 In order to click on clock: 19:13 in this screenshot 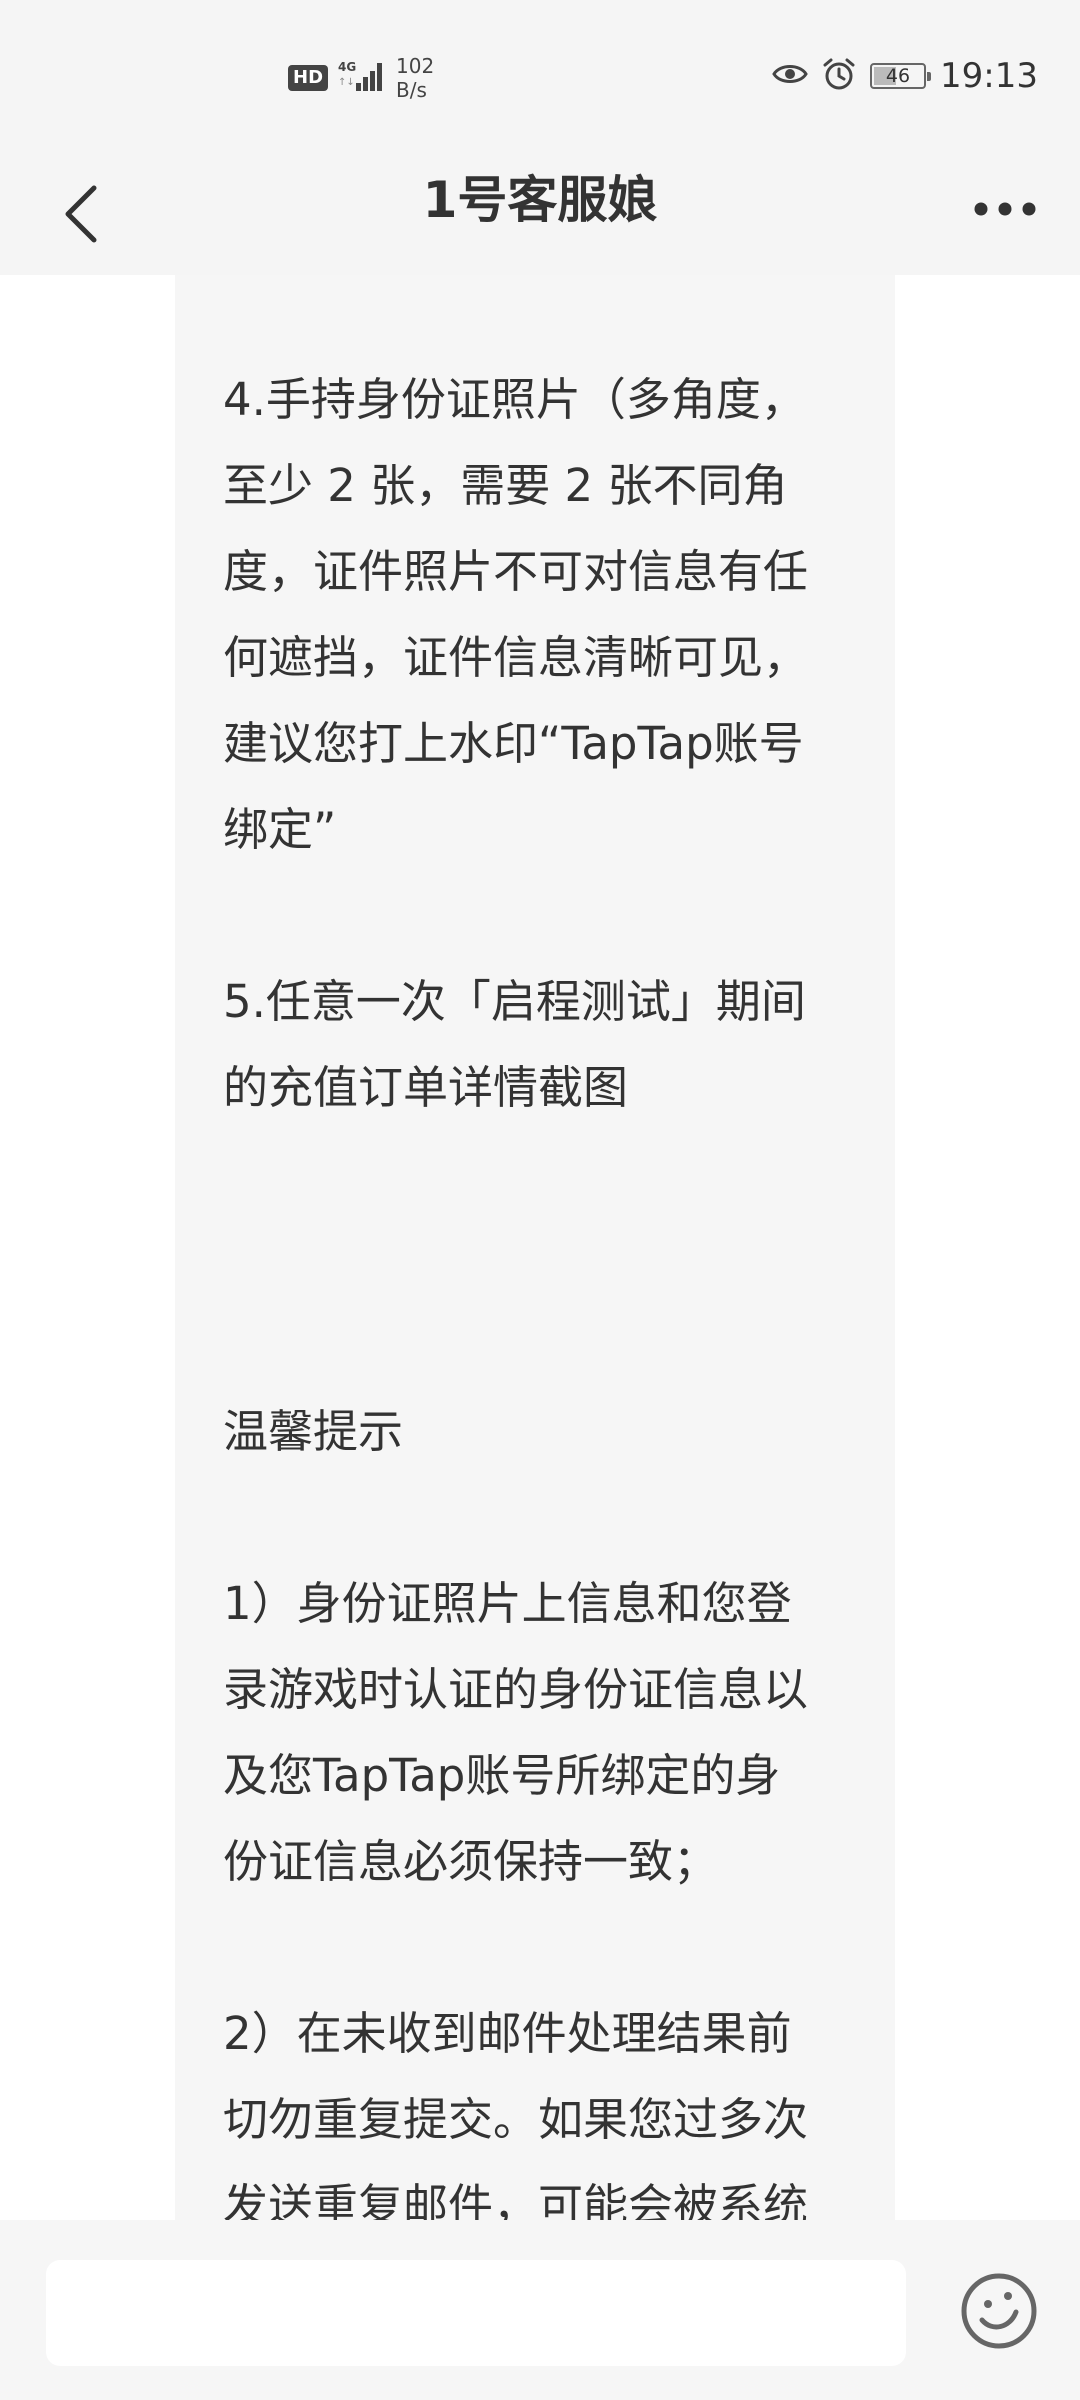, I will do `click(989, 76)`.